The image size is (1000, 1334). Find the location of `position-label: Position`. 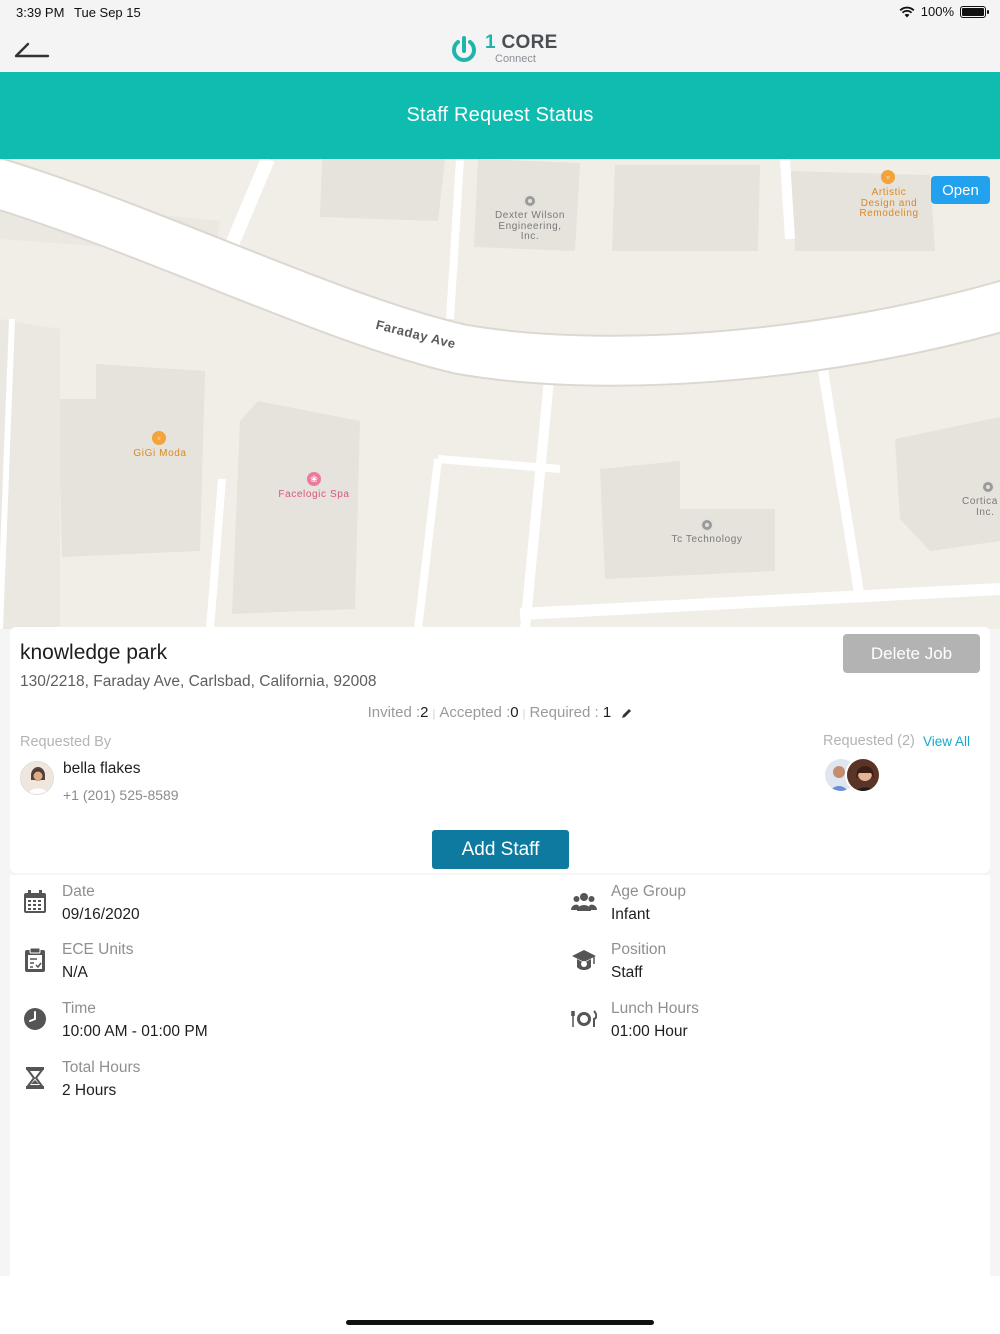

position-label: Position is located at coordinates (639, 949).